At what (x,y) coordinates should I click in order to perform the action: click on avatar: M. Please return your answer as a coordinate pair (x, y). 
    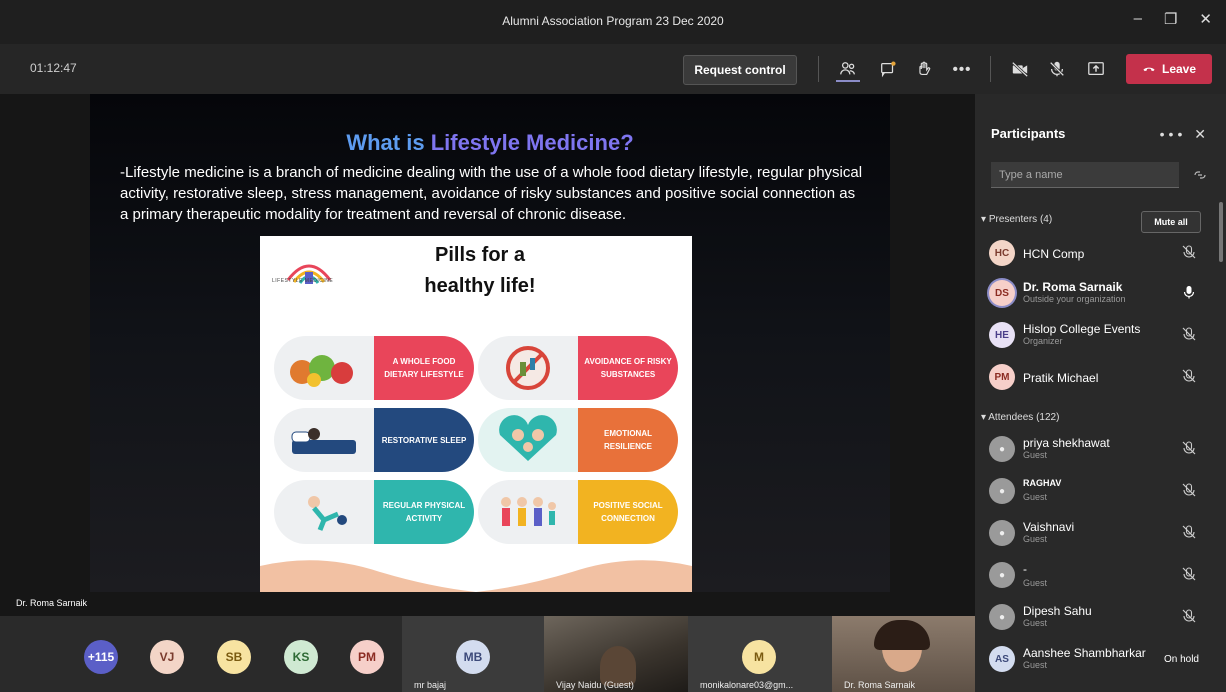
    Looking at the image, I should click on (759, 657).